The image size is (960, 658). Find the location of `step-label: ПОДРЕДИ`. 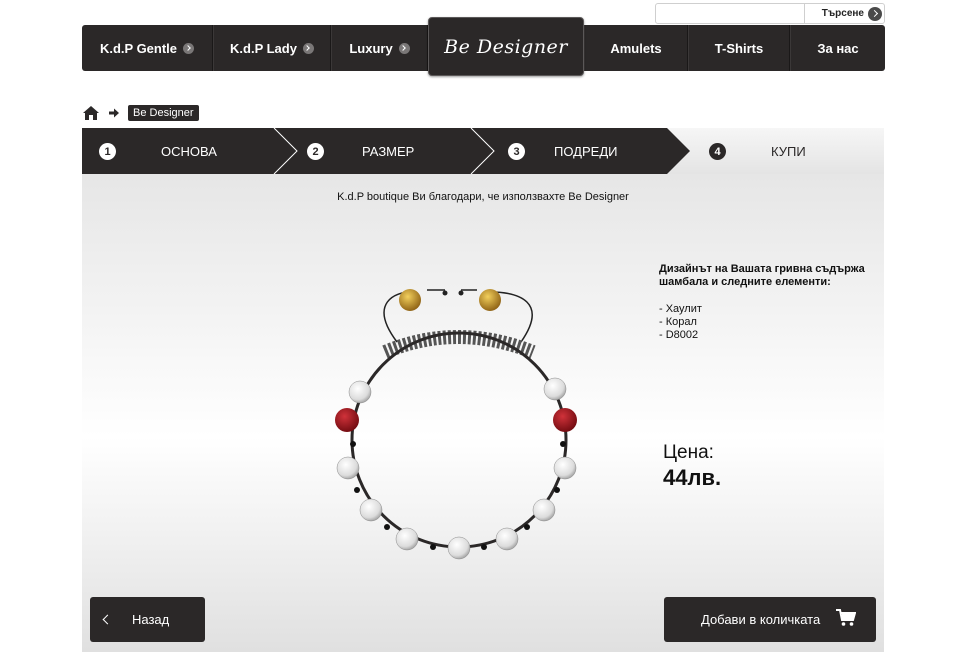

step-label: ПОДРЕДИ is located at coordinates (586, 151).